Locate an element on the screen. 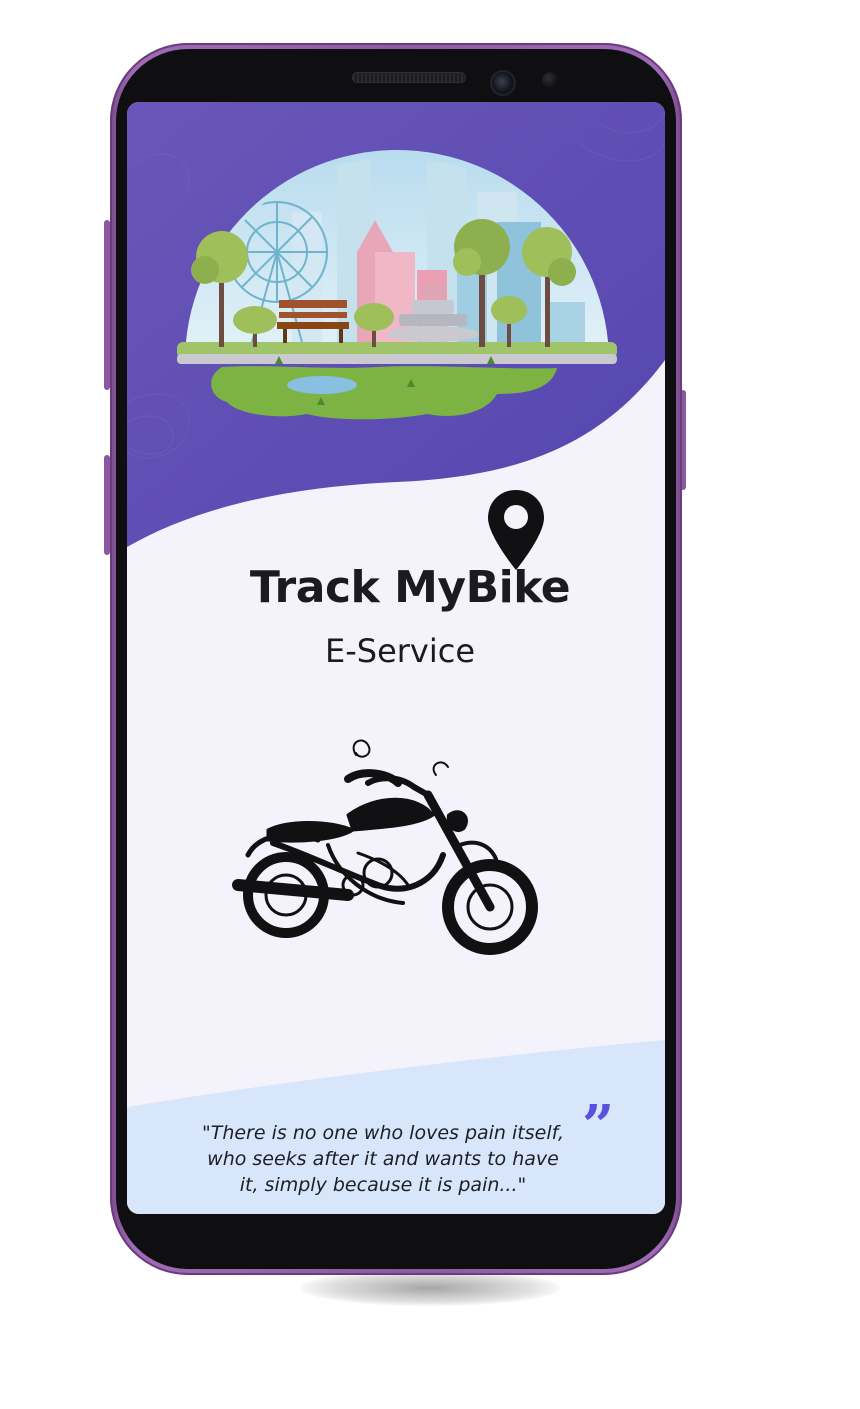 The width and height of the screenshot is (860, 1409). app-subtitle: E-Service is located at coordinates (400, 651).